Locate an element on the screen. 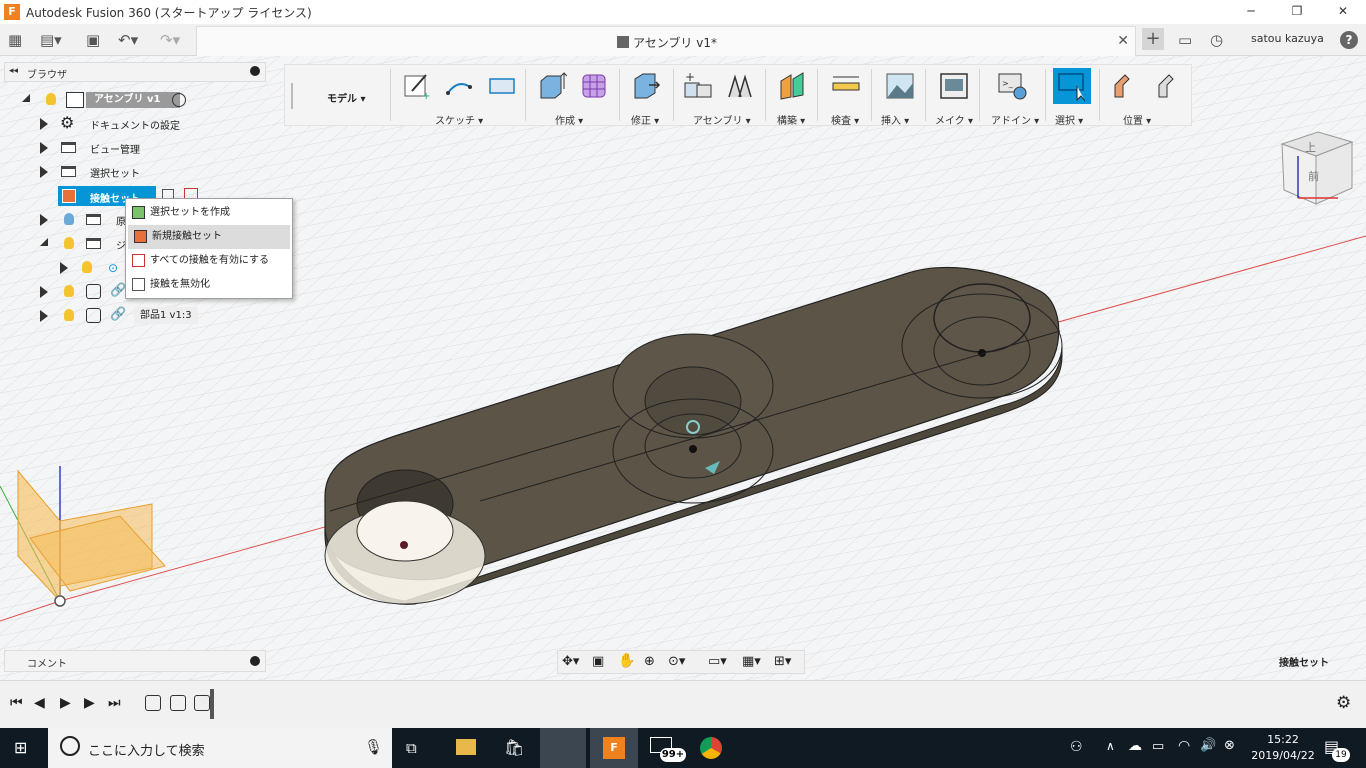 Image resolution: width=1366 pixels, height=768 pixels. file-menu-icon: ▤▾ is located at coordinates (51, 40).